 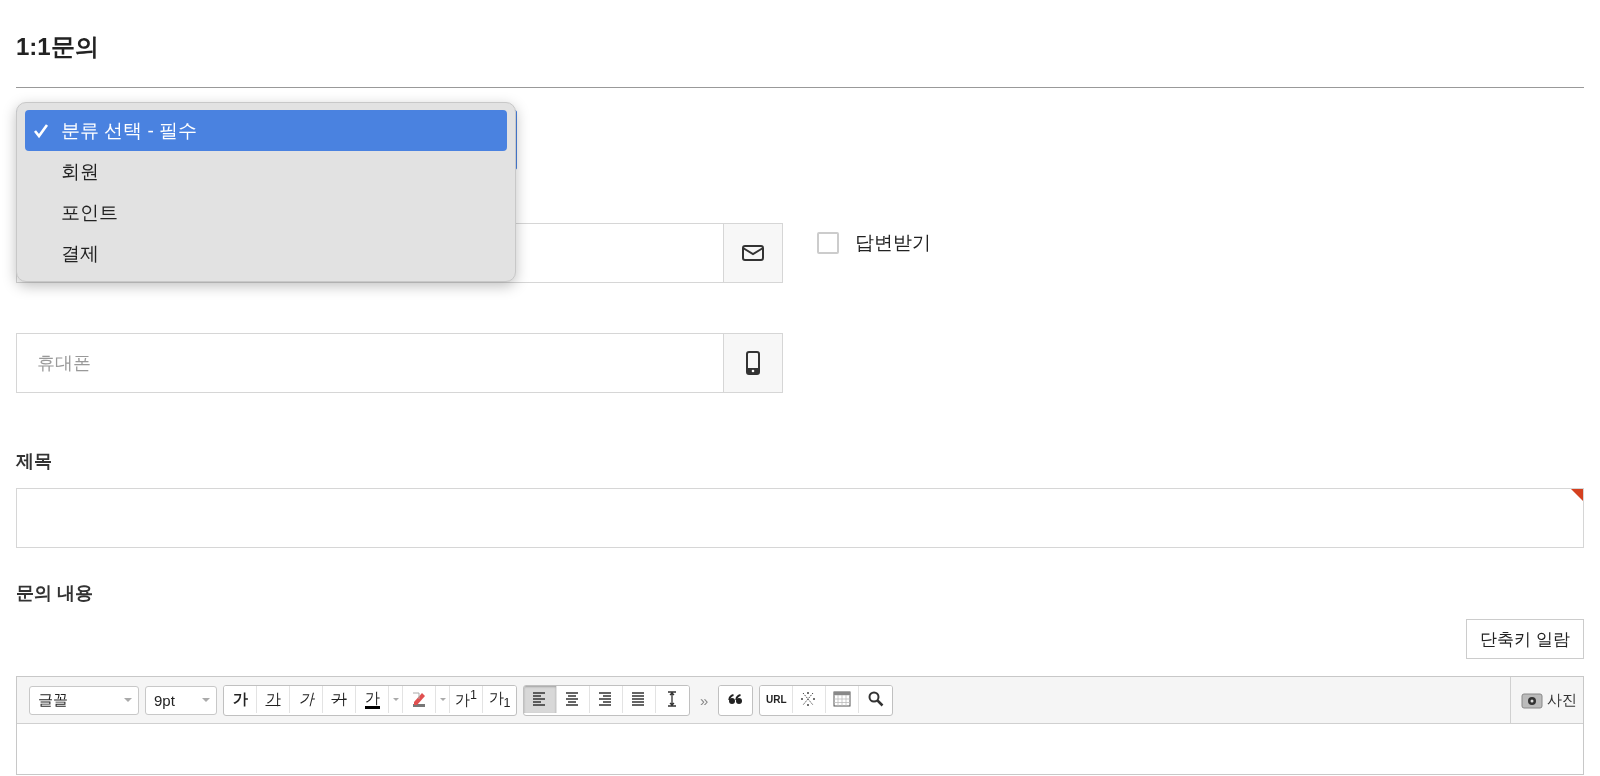 I want to click on phone-field: 휴대폰, so click(x=369, y=363).